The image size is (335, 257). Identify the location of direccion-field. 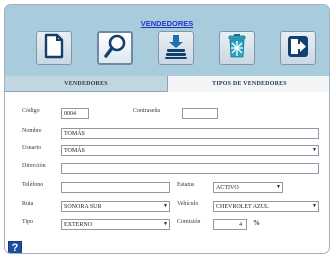
(190, 168).